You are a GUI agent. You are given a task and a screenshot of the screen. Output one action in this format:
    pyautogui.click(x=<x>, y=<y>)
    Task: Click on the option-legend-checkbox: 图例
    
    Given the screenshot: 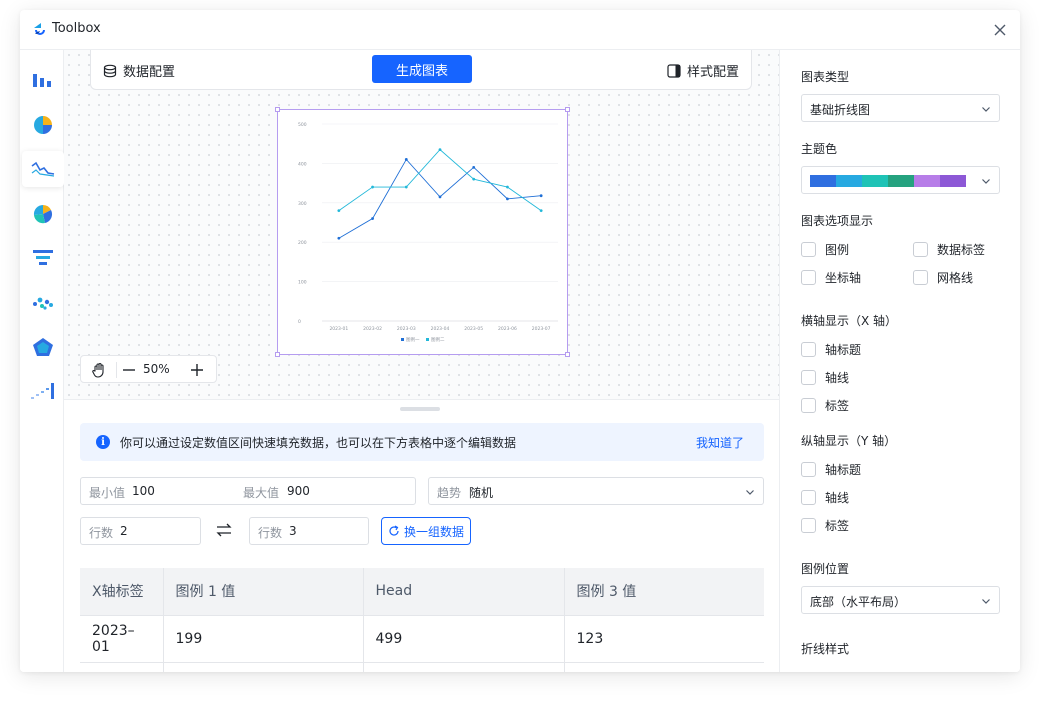 What is the action you would take?
    pyautogui.click(x=825, y=249)
    